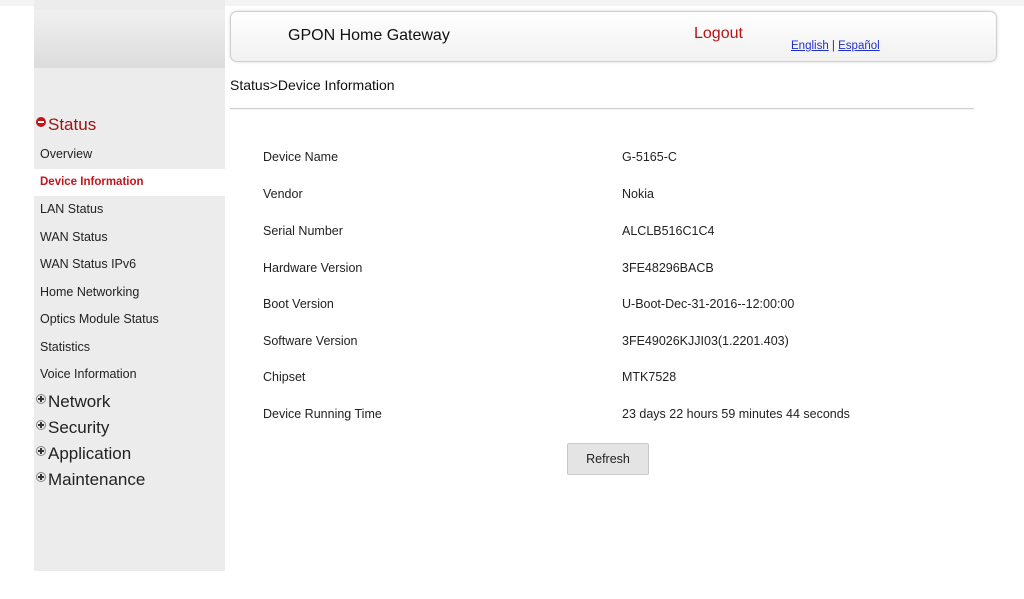 The height and width of the screenshot is (599, 1024). Describe the element at coordinates (810, 46) in the screenshot. I see `lang-english-link: English` at that location.